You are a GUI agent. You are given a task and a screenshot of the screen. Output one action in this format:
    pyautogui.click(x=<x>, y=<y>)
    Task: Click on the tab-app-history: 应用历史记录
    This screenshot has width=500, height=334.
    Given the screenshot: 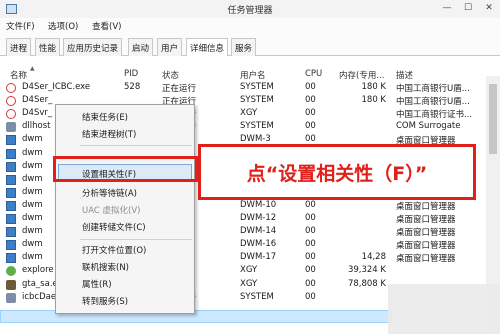 What is the action you would take?
    pyautogui.click(x=93, y=47)
    